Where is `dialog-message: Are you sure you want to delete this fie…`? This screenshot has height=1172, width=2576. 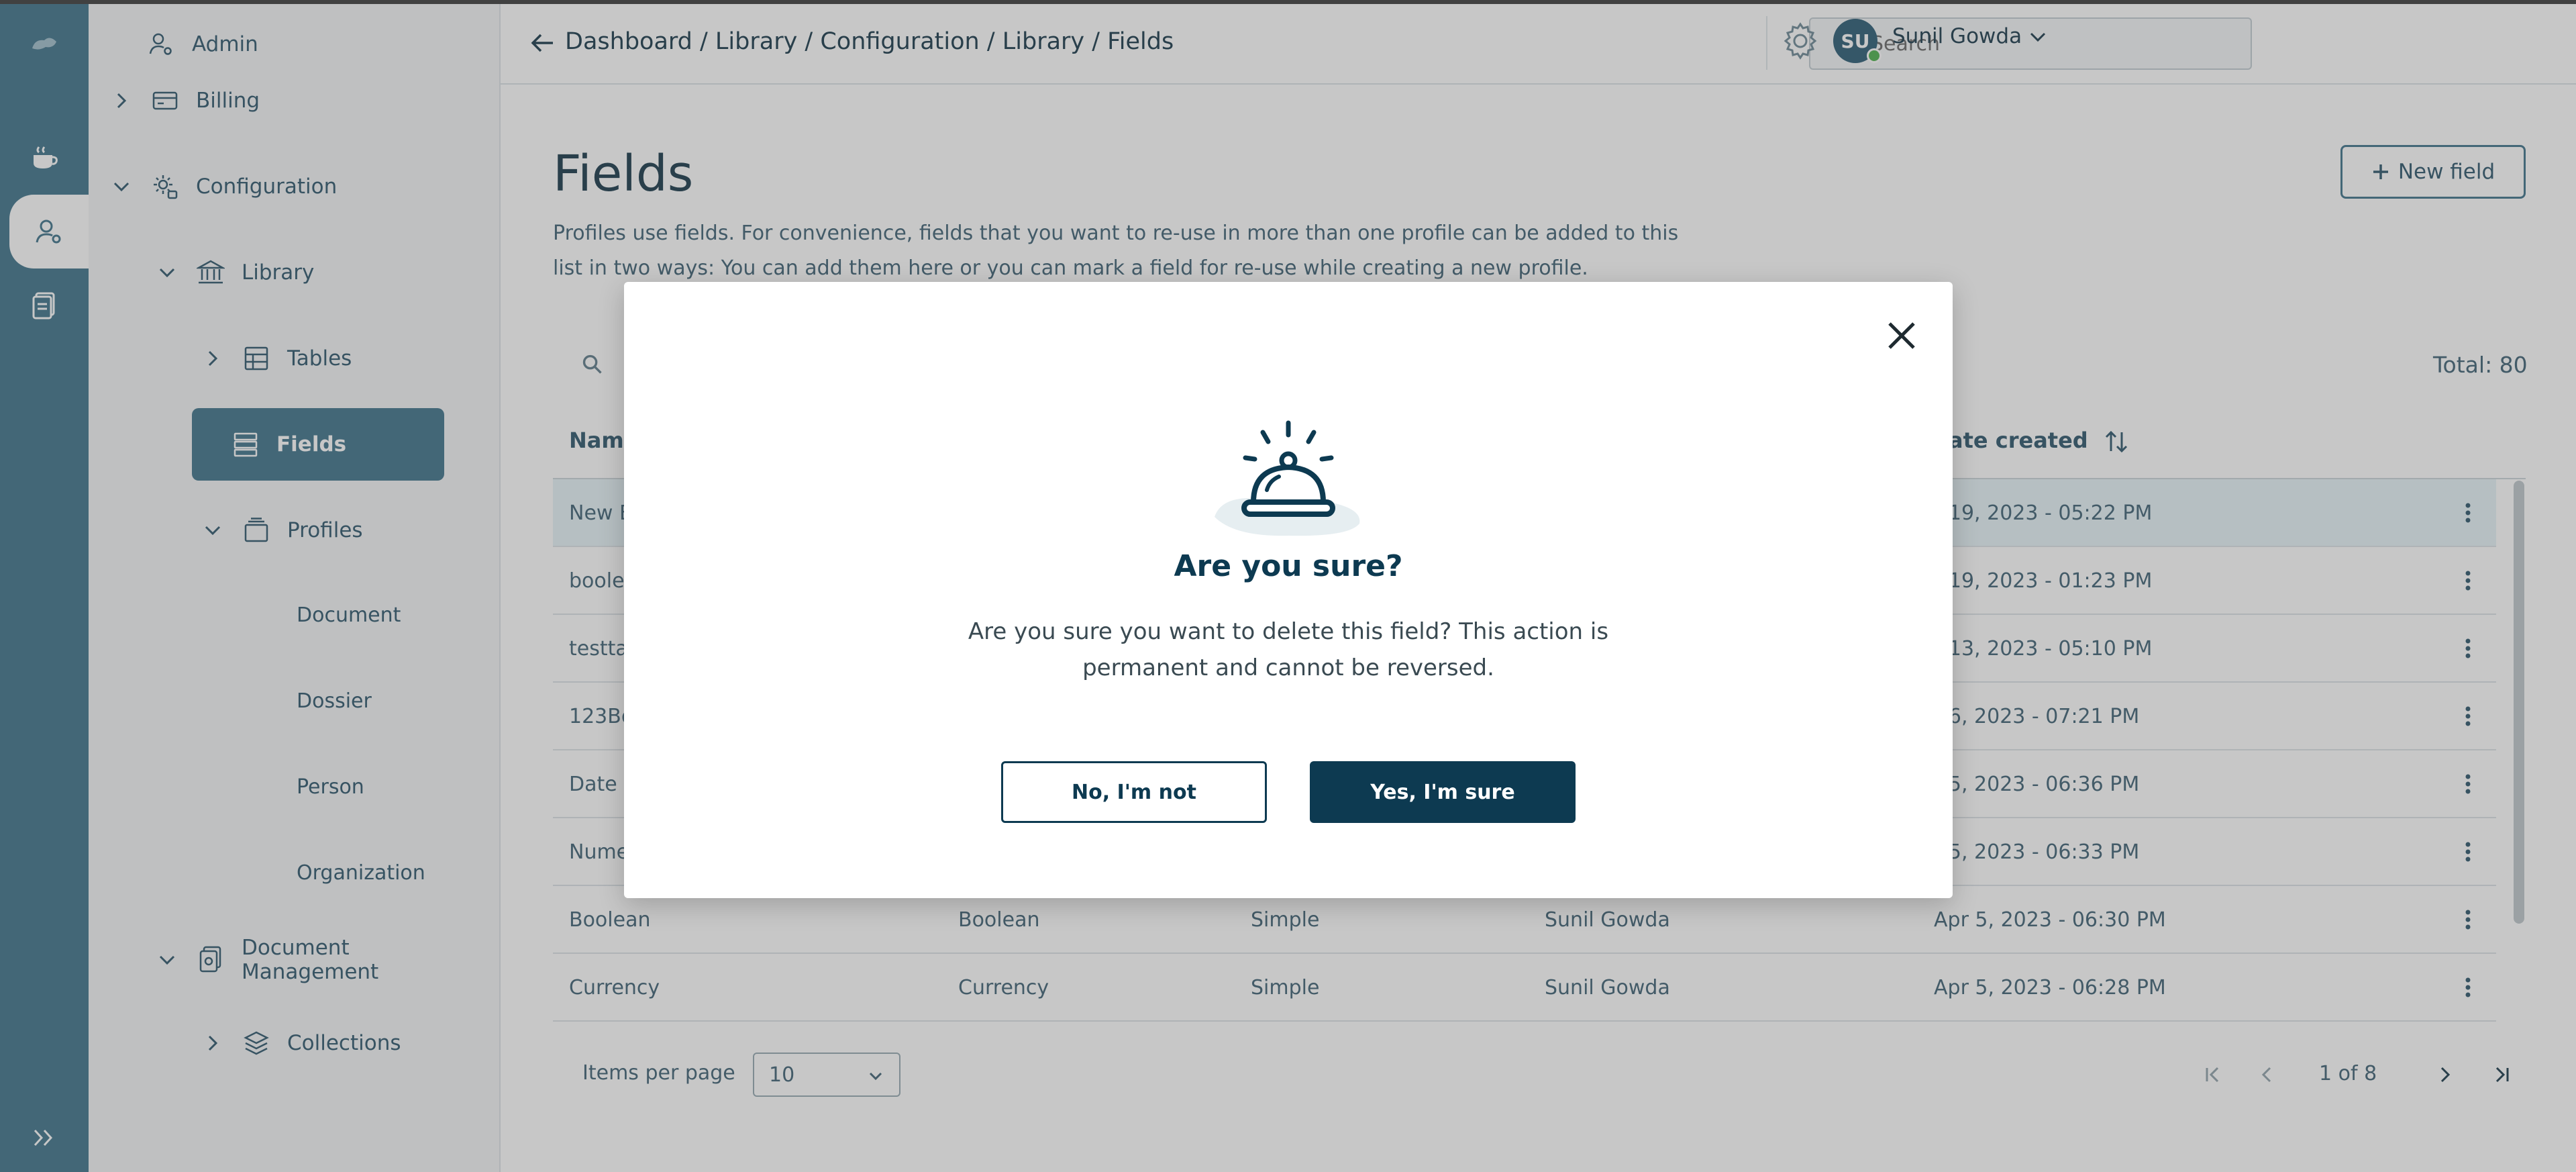
dialog-message: Are you sure you want to delete this fie… is located at coordinates (1288, 649).